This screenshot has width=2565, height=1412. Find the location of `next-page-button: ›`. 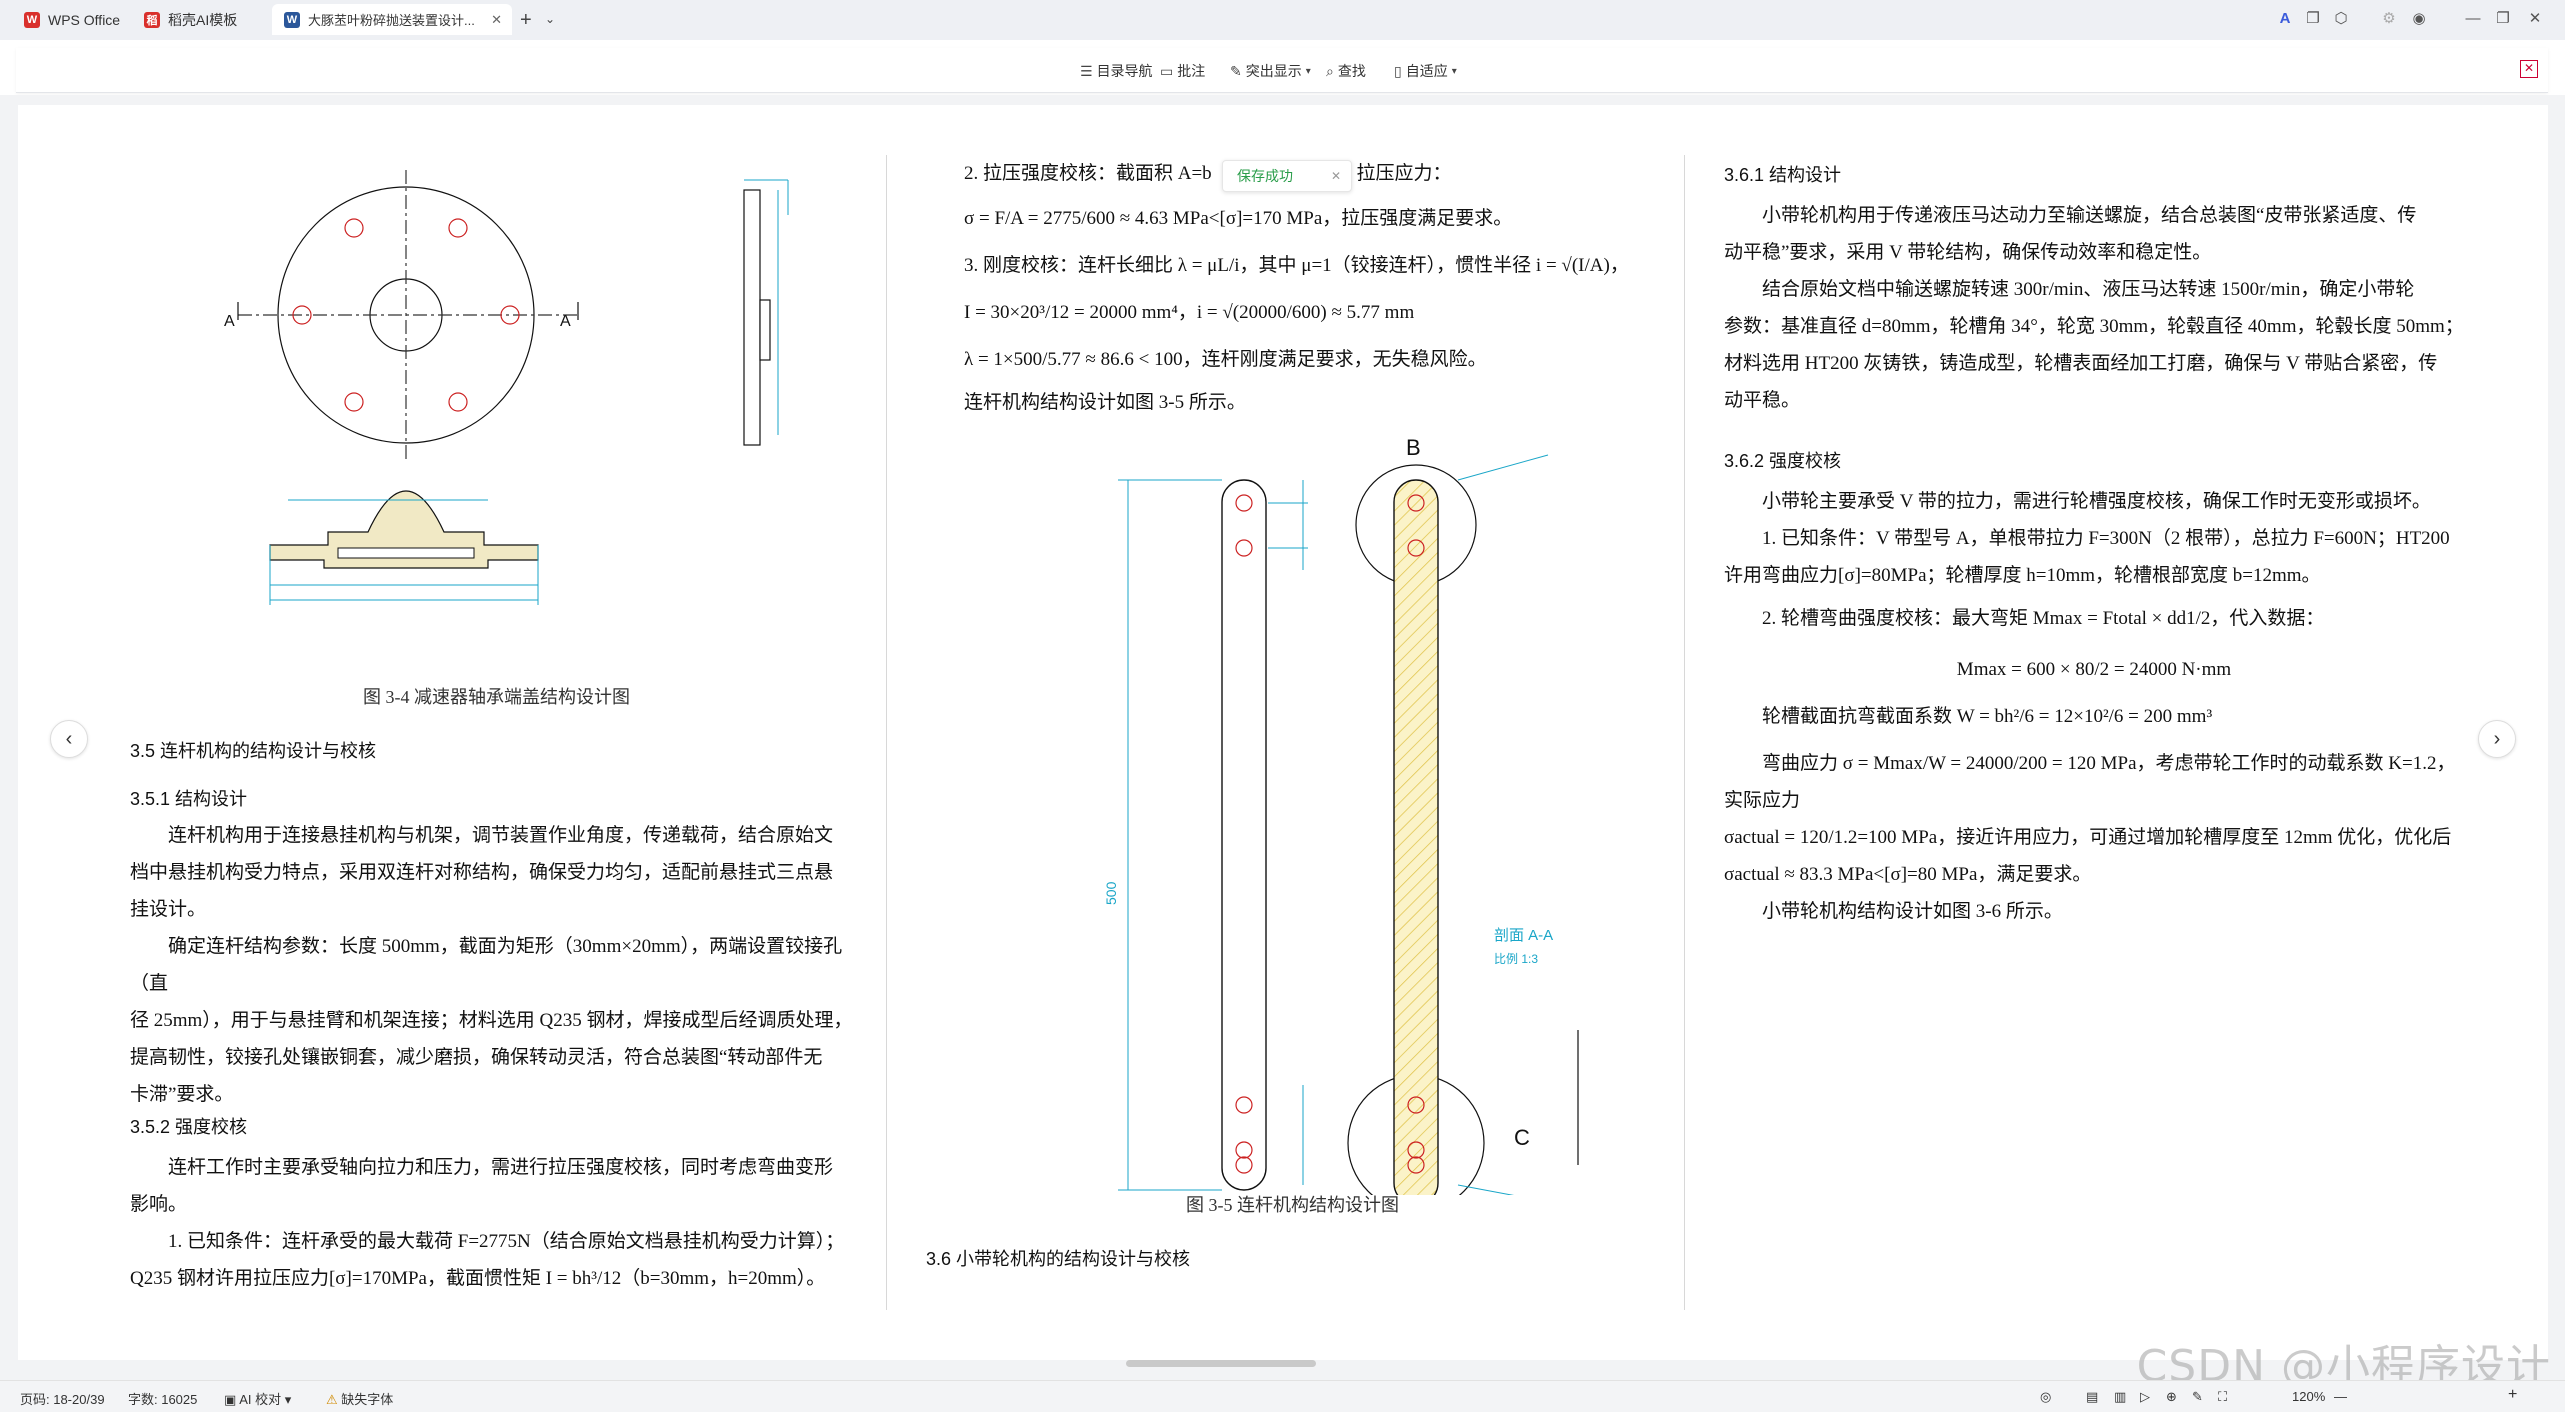

next-page-button: › is located at coordinates (2497, 739).